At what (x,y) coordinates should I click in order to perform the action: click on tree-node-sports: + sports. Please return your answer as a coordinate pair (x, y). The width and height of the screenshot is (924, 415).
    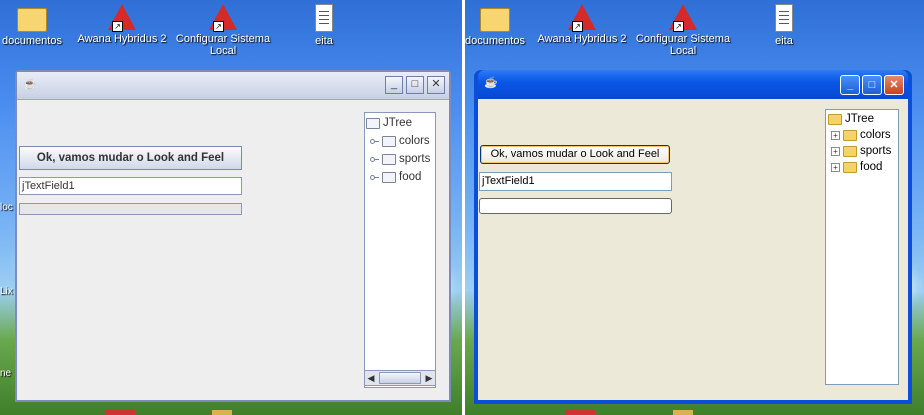
    Looking at the image, I should click on (861, 151).